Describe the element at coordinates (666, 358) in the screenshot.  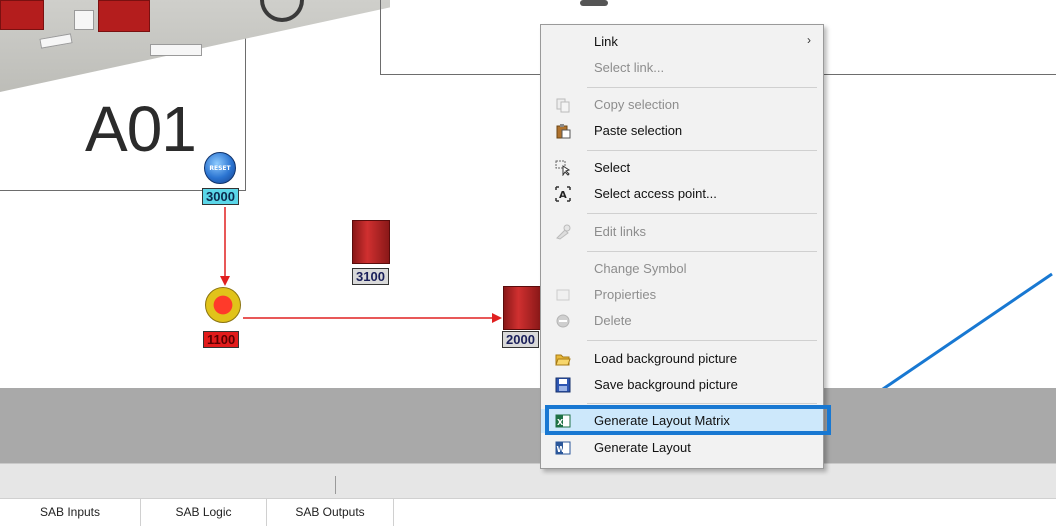
I see `menu-item-label: Load background picture` at that location.